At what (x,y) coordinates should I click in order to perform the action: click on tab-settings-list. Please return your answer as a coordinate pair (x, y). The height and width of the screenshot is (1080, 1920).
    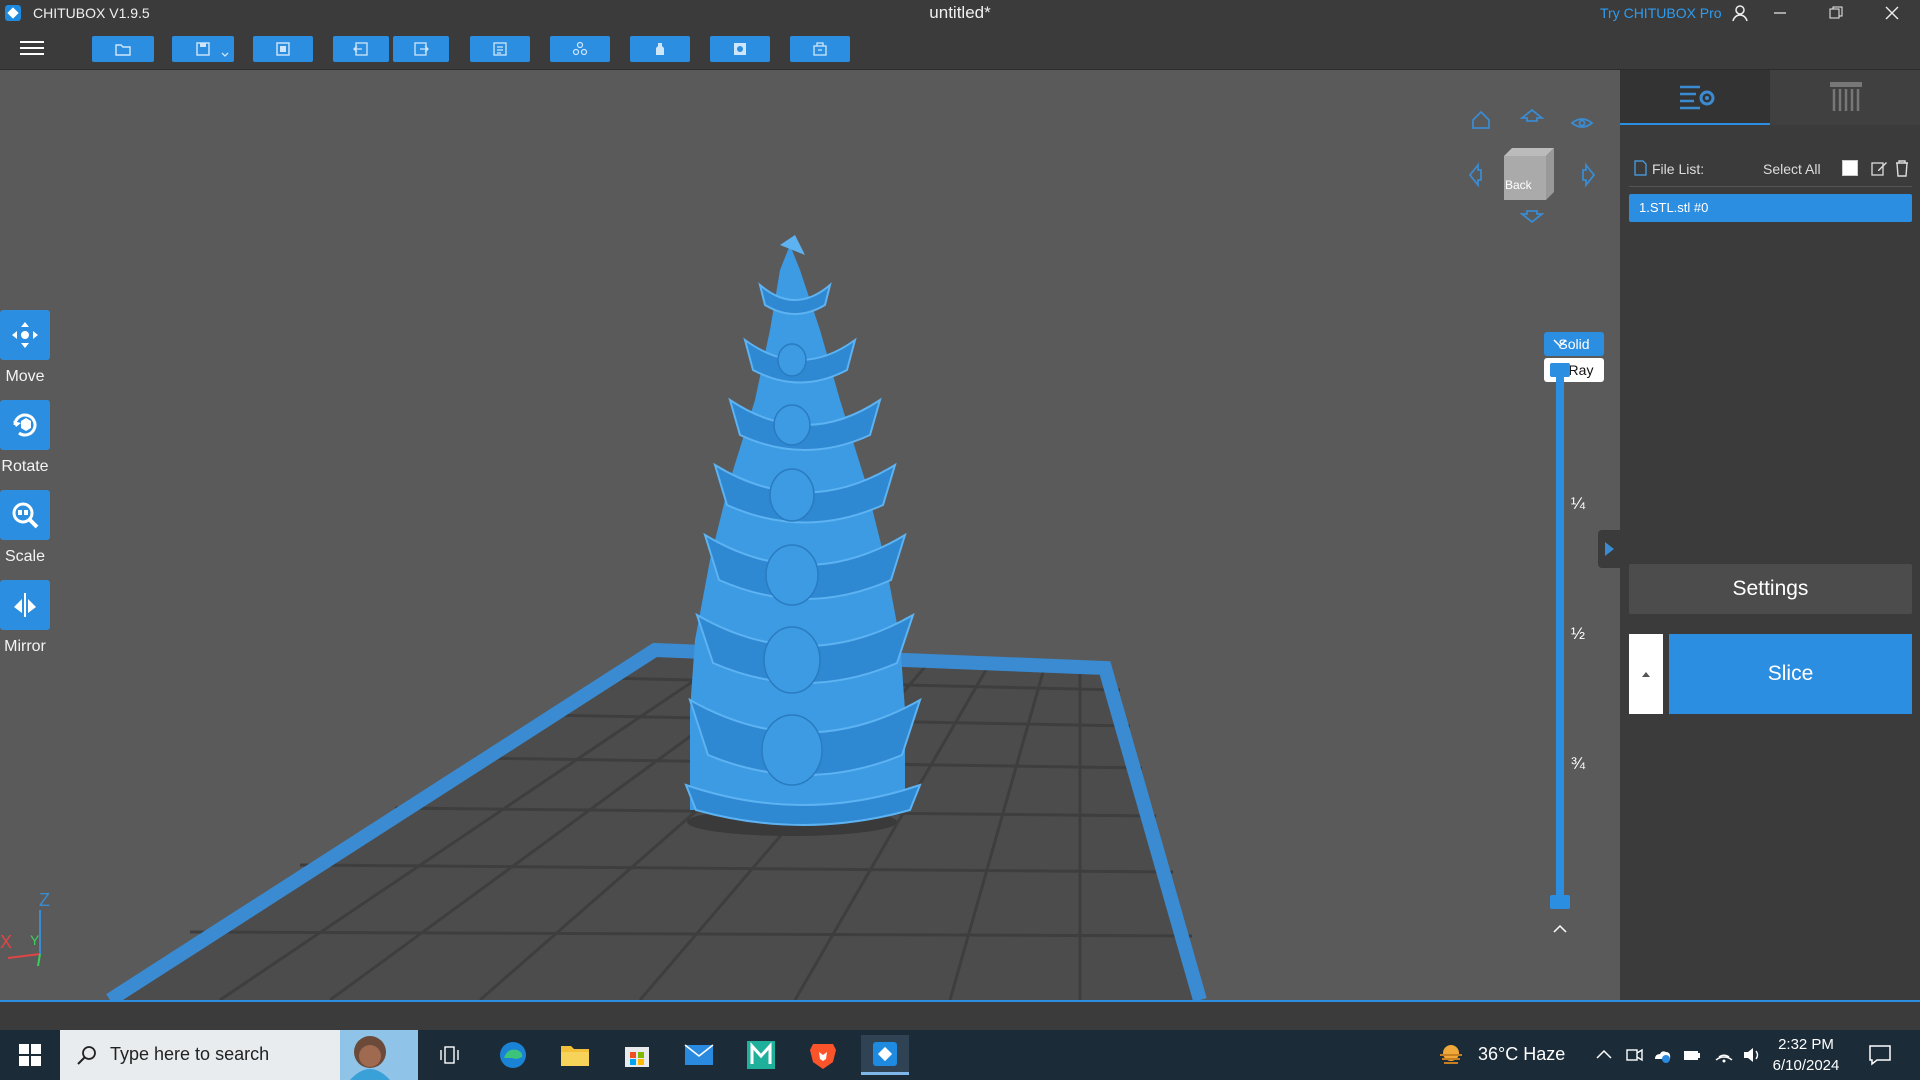
    Looking at the image, I should click on (1695, 97).